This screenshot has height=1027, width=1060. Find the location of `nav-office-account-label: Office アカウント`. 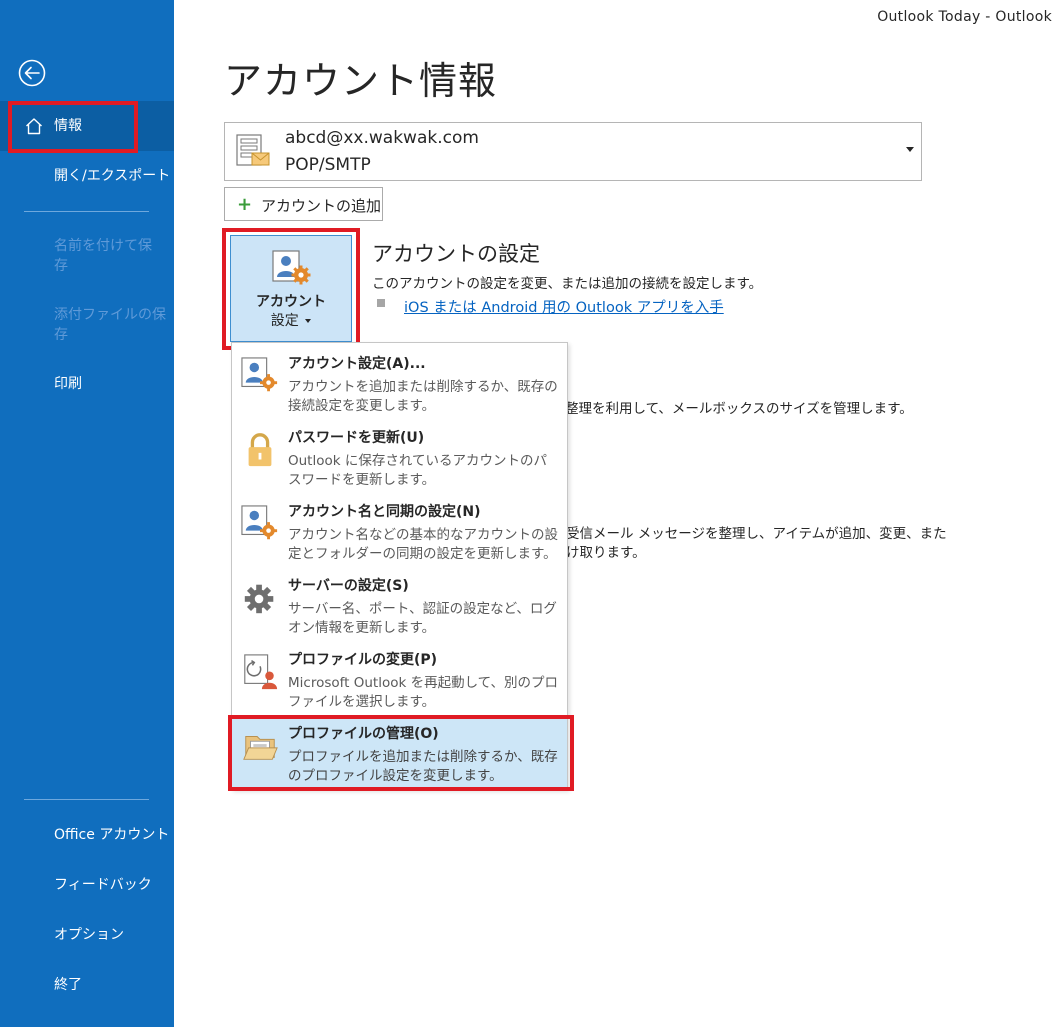

nav-office-account-label: Office アカウント is located at coordinates (112, 835).